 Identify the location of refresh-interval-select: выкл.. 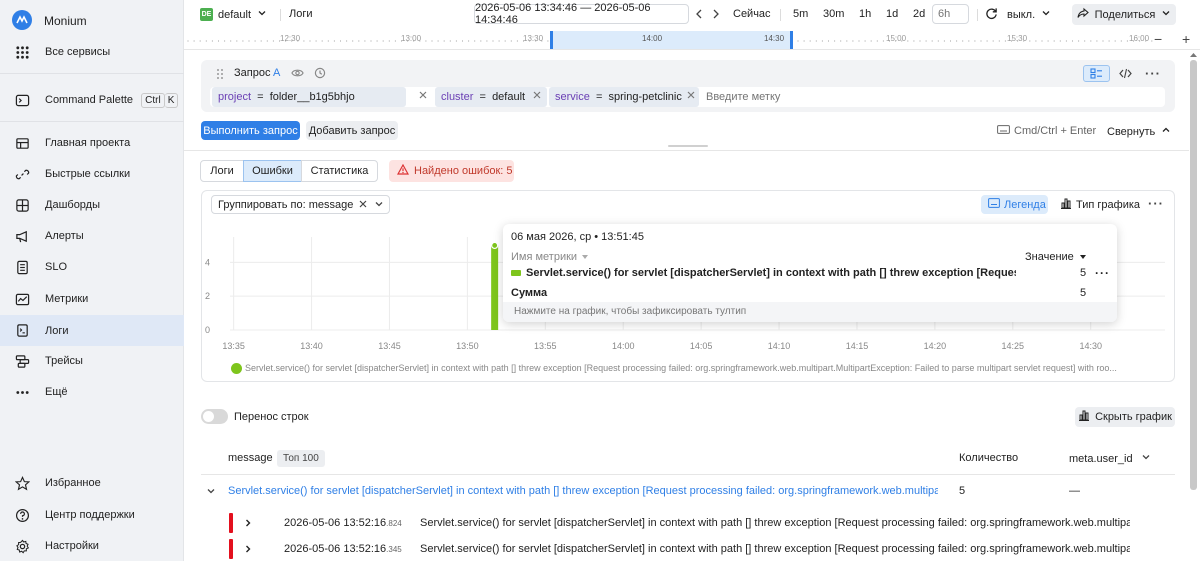
(1029, 14).